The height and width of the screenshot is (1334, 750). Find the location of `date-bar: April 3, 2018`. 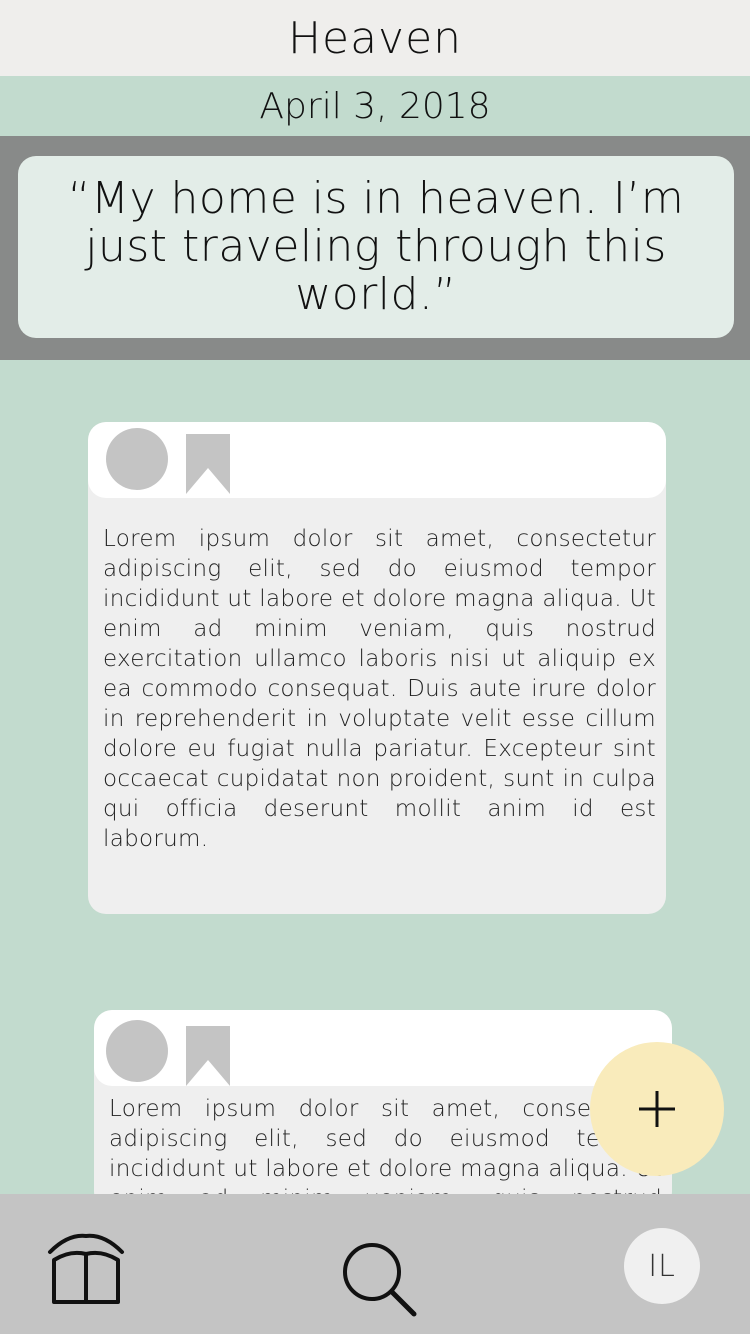

date-bar: April 3, 2018 is located at coordinates (375, 106).